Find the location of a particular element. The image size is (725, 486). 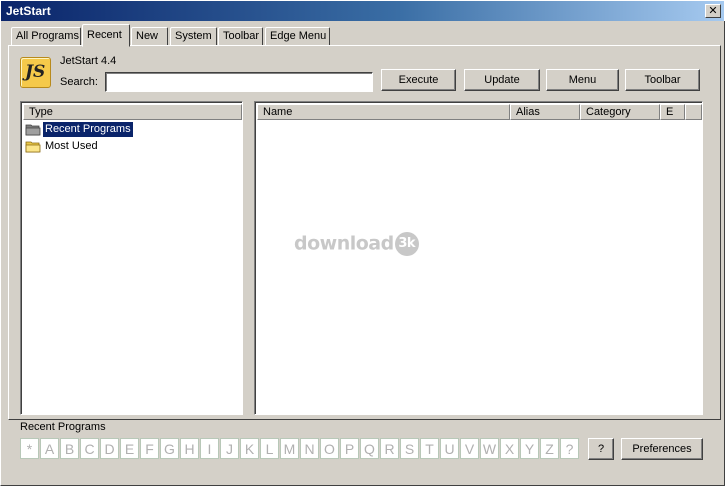

tab-new: New is located at coordinates (149, 36).